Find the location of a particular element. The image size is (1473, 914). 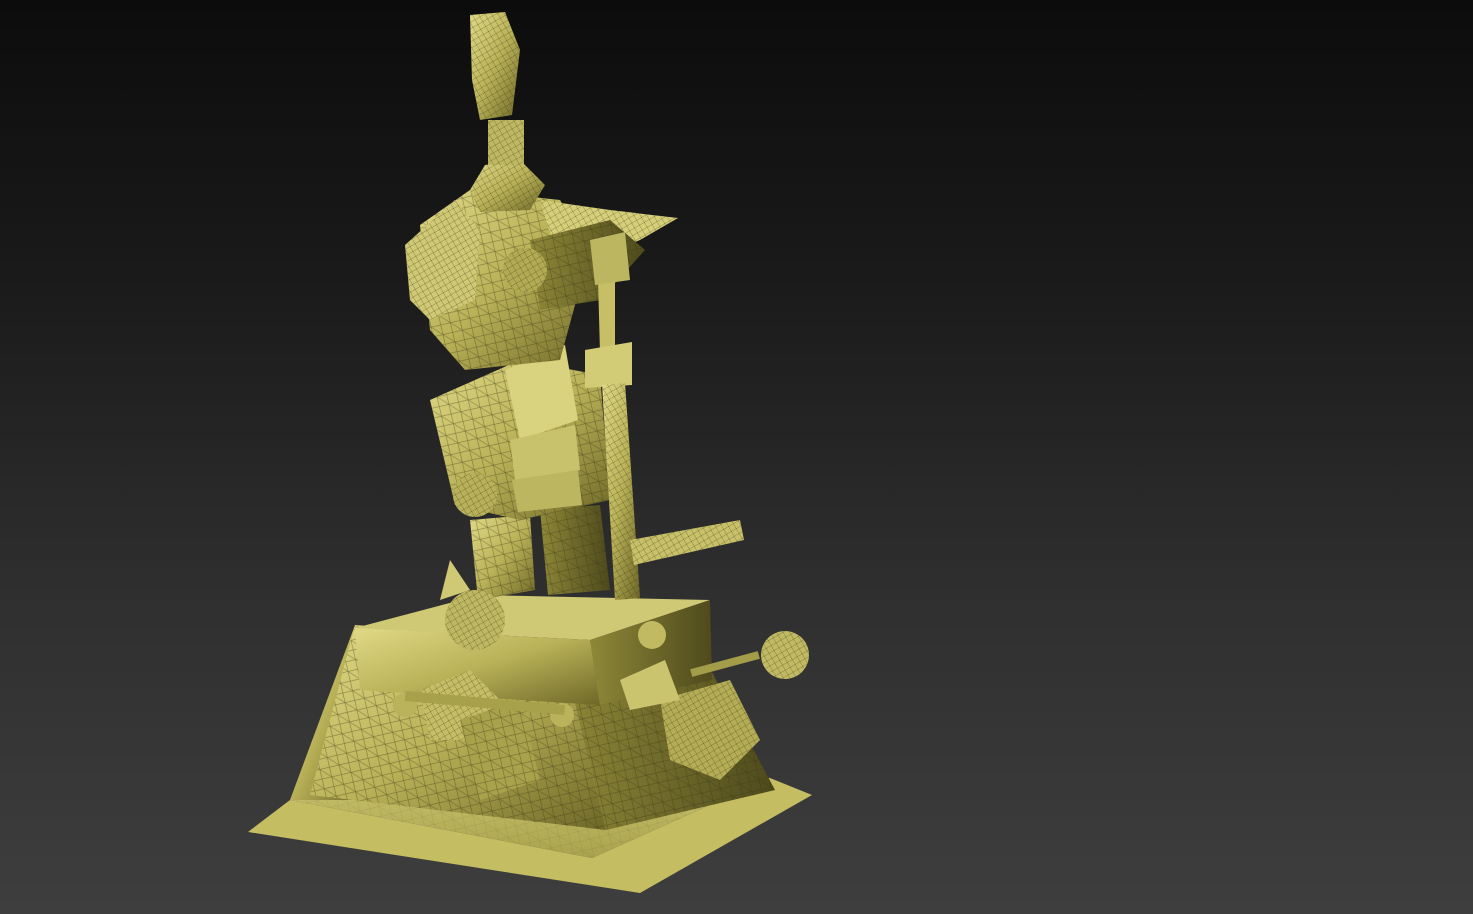

greatsword is located at coordinates (664, 416).